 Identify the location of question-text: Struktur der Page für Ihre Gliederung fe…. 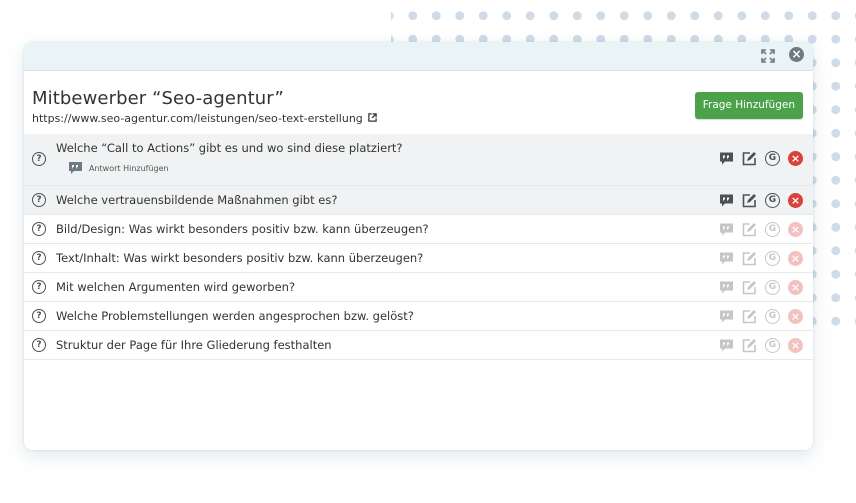
(194, 345).